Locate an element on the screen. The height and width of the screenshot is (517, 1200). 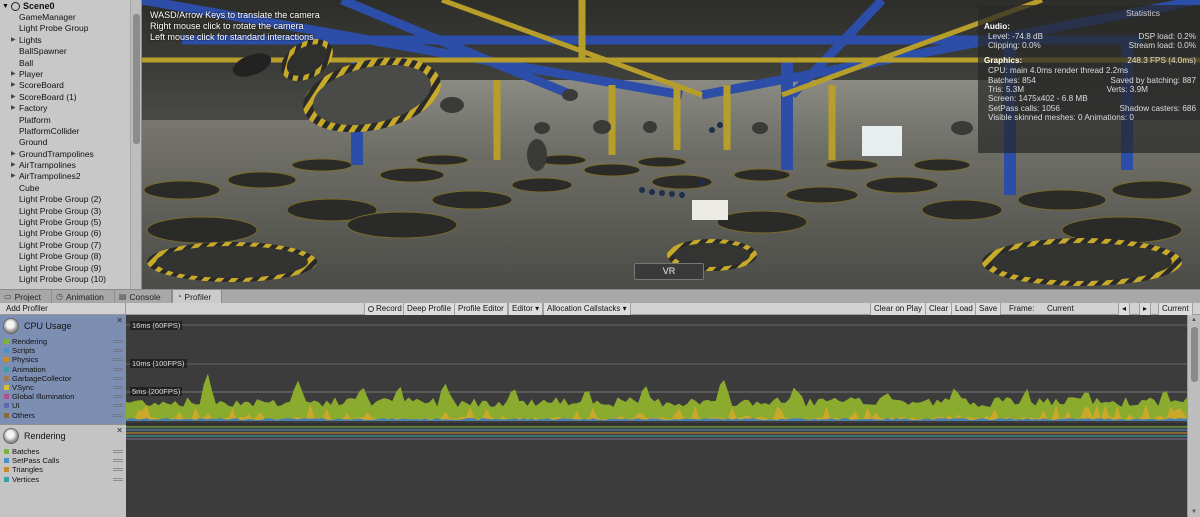
legend-item: Batches is located at coordinates (65, 451).